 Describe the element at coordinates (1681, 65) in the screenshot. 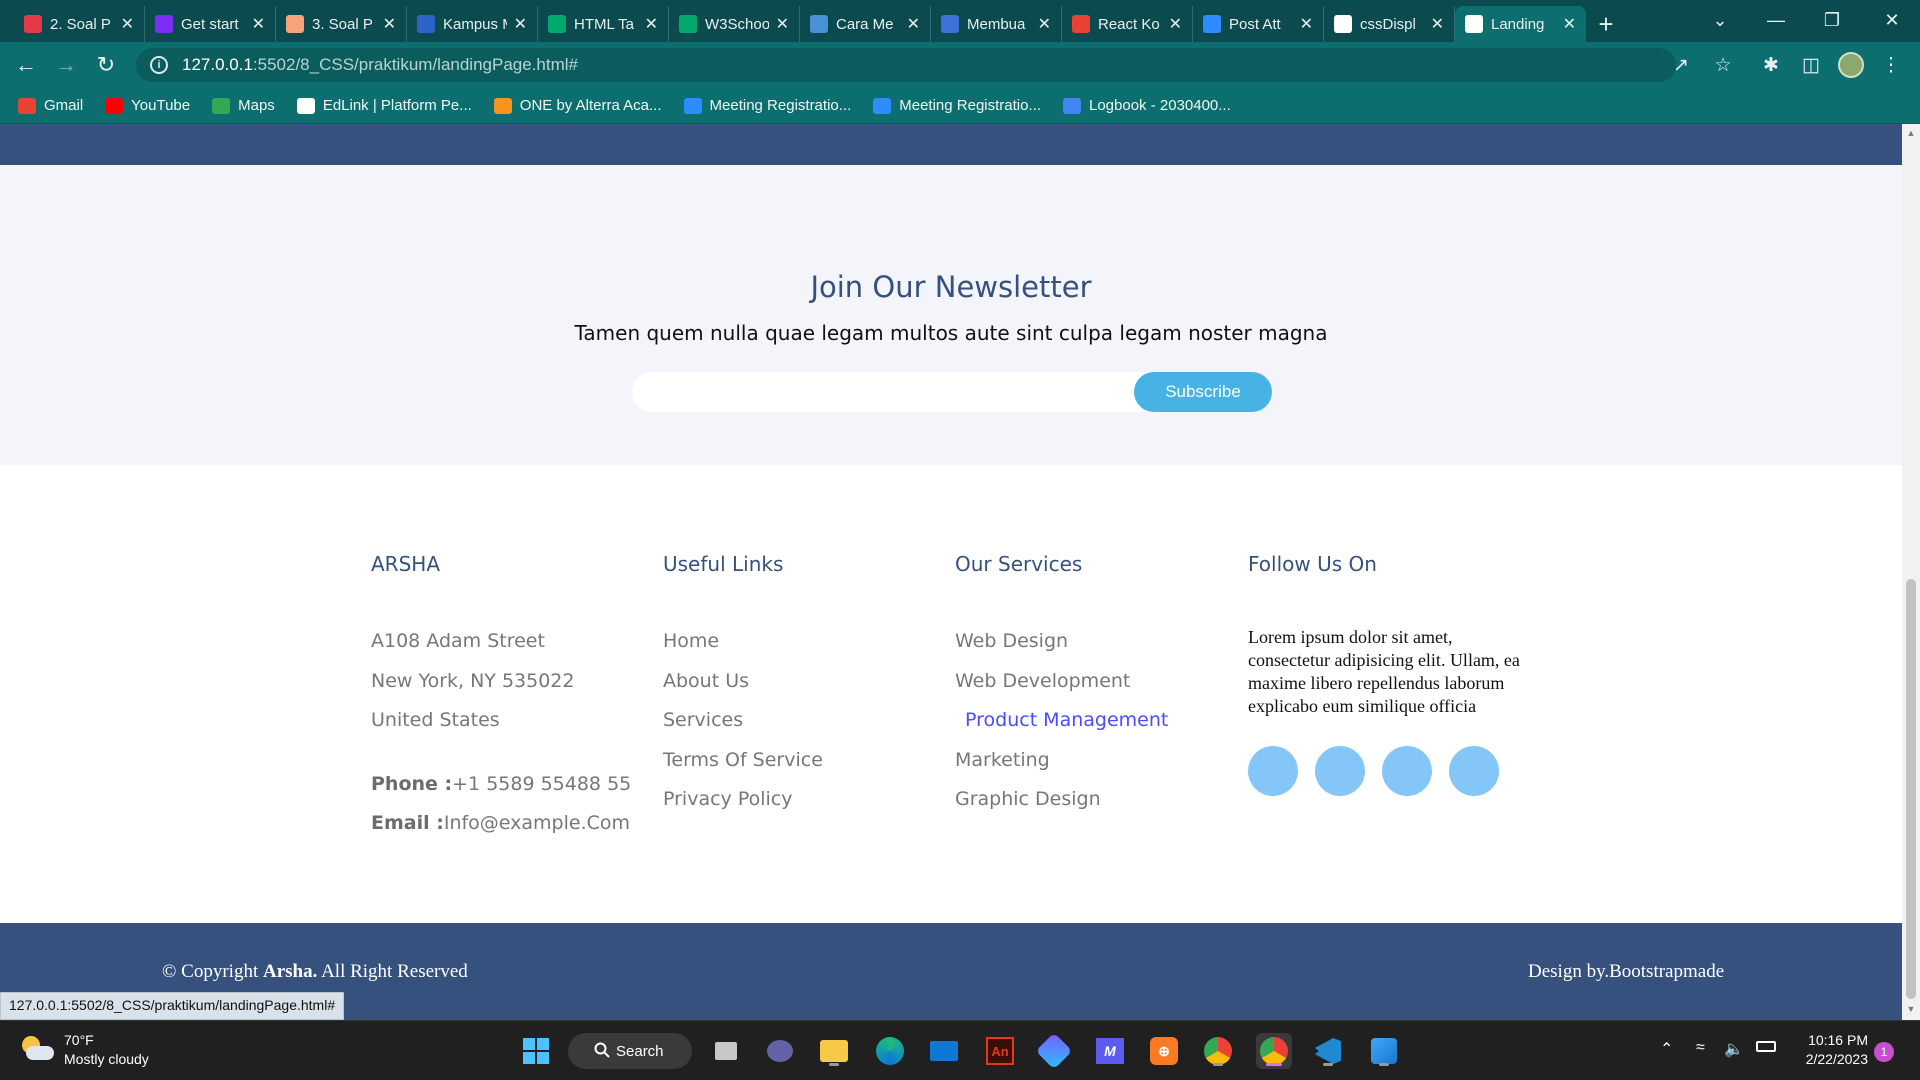

I see `share-icon: ↗` at that location.